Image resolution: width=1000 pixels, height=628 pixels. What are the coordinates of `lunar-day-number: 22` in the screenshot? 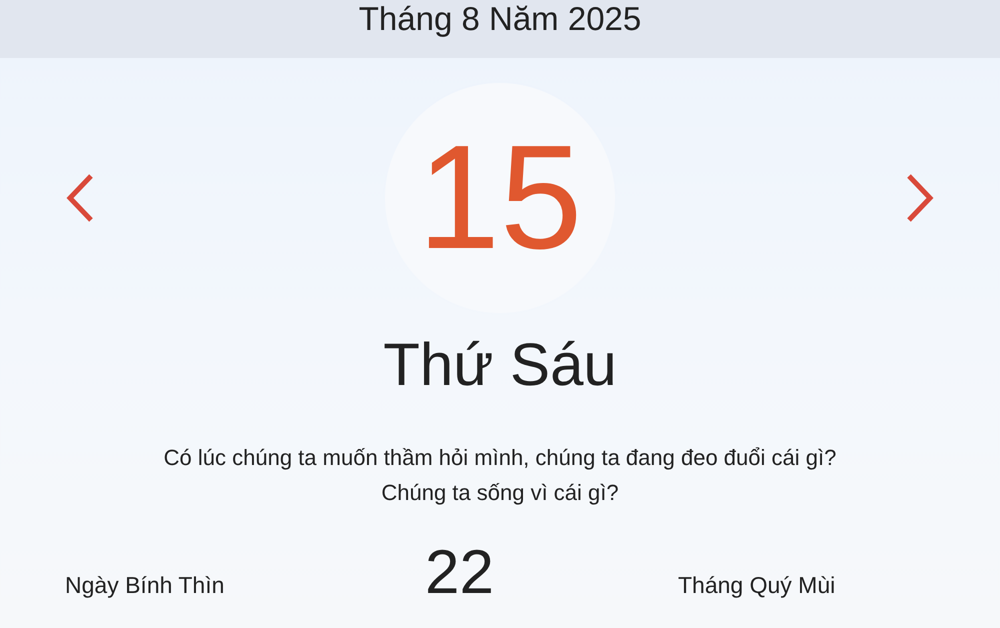 It's located at (459, 573).